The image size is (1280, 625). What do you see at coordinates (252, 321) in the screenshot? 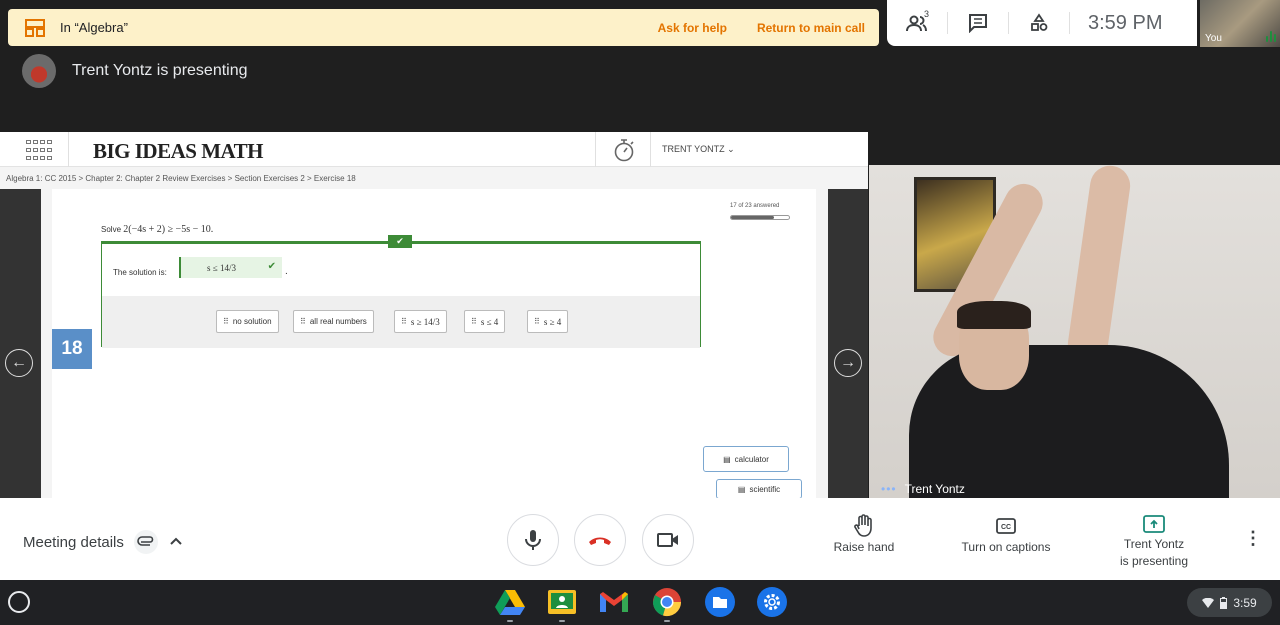
I see `choice-label: no solution` at bounding box center [252, 321].